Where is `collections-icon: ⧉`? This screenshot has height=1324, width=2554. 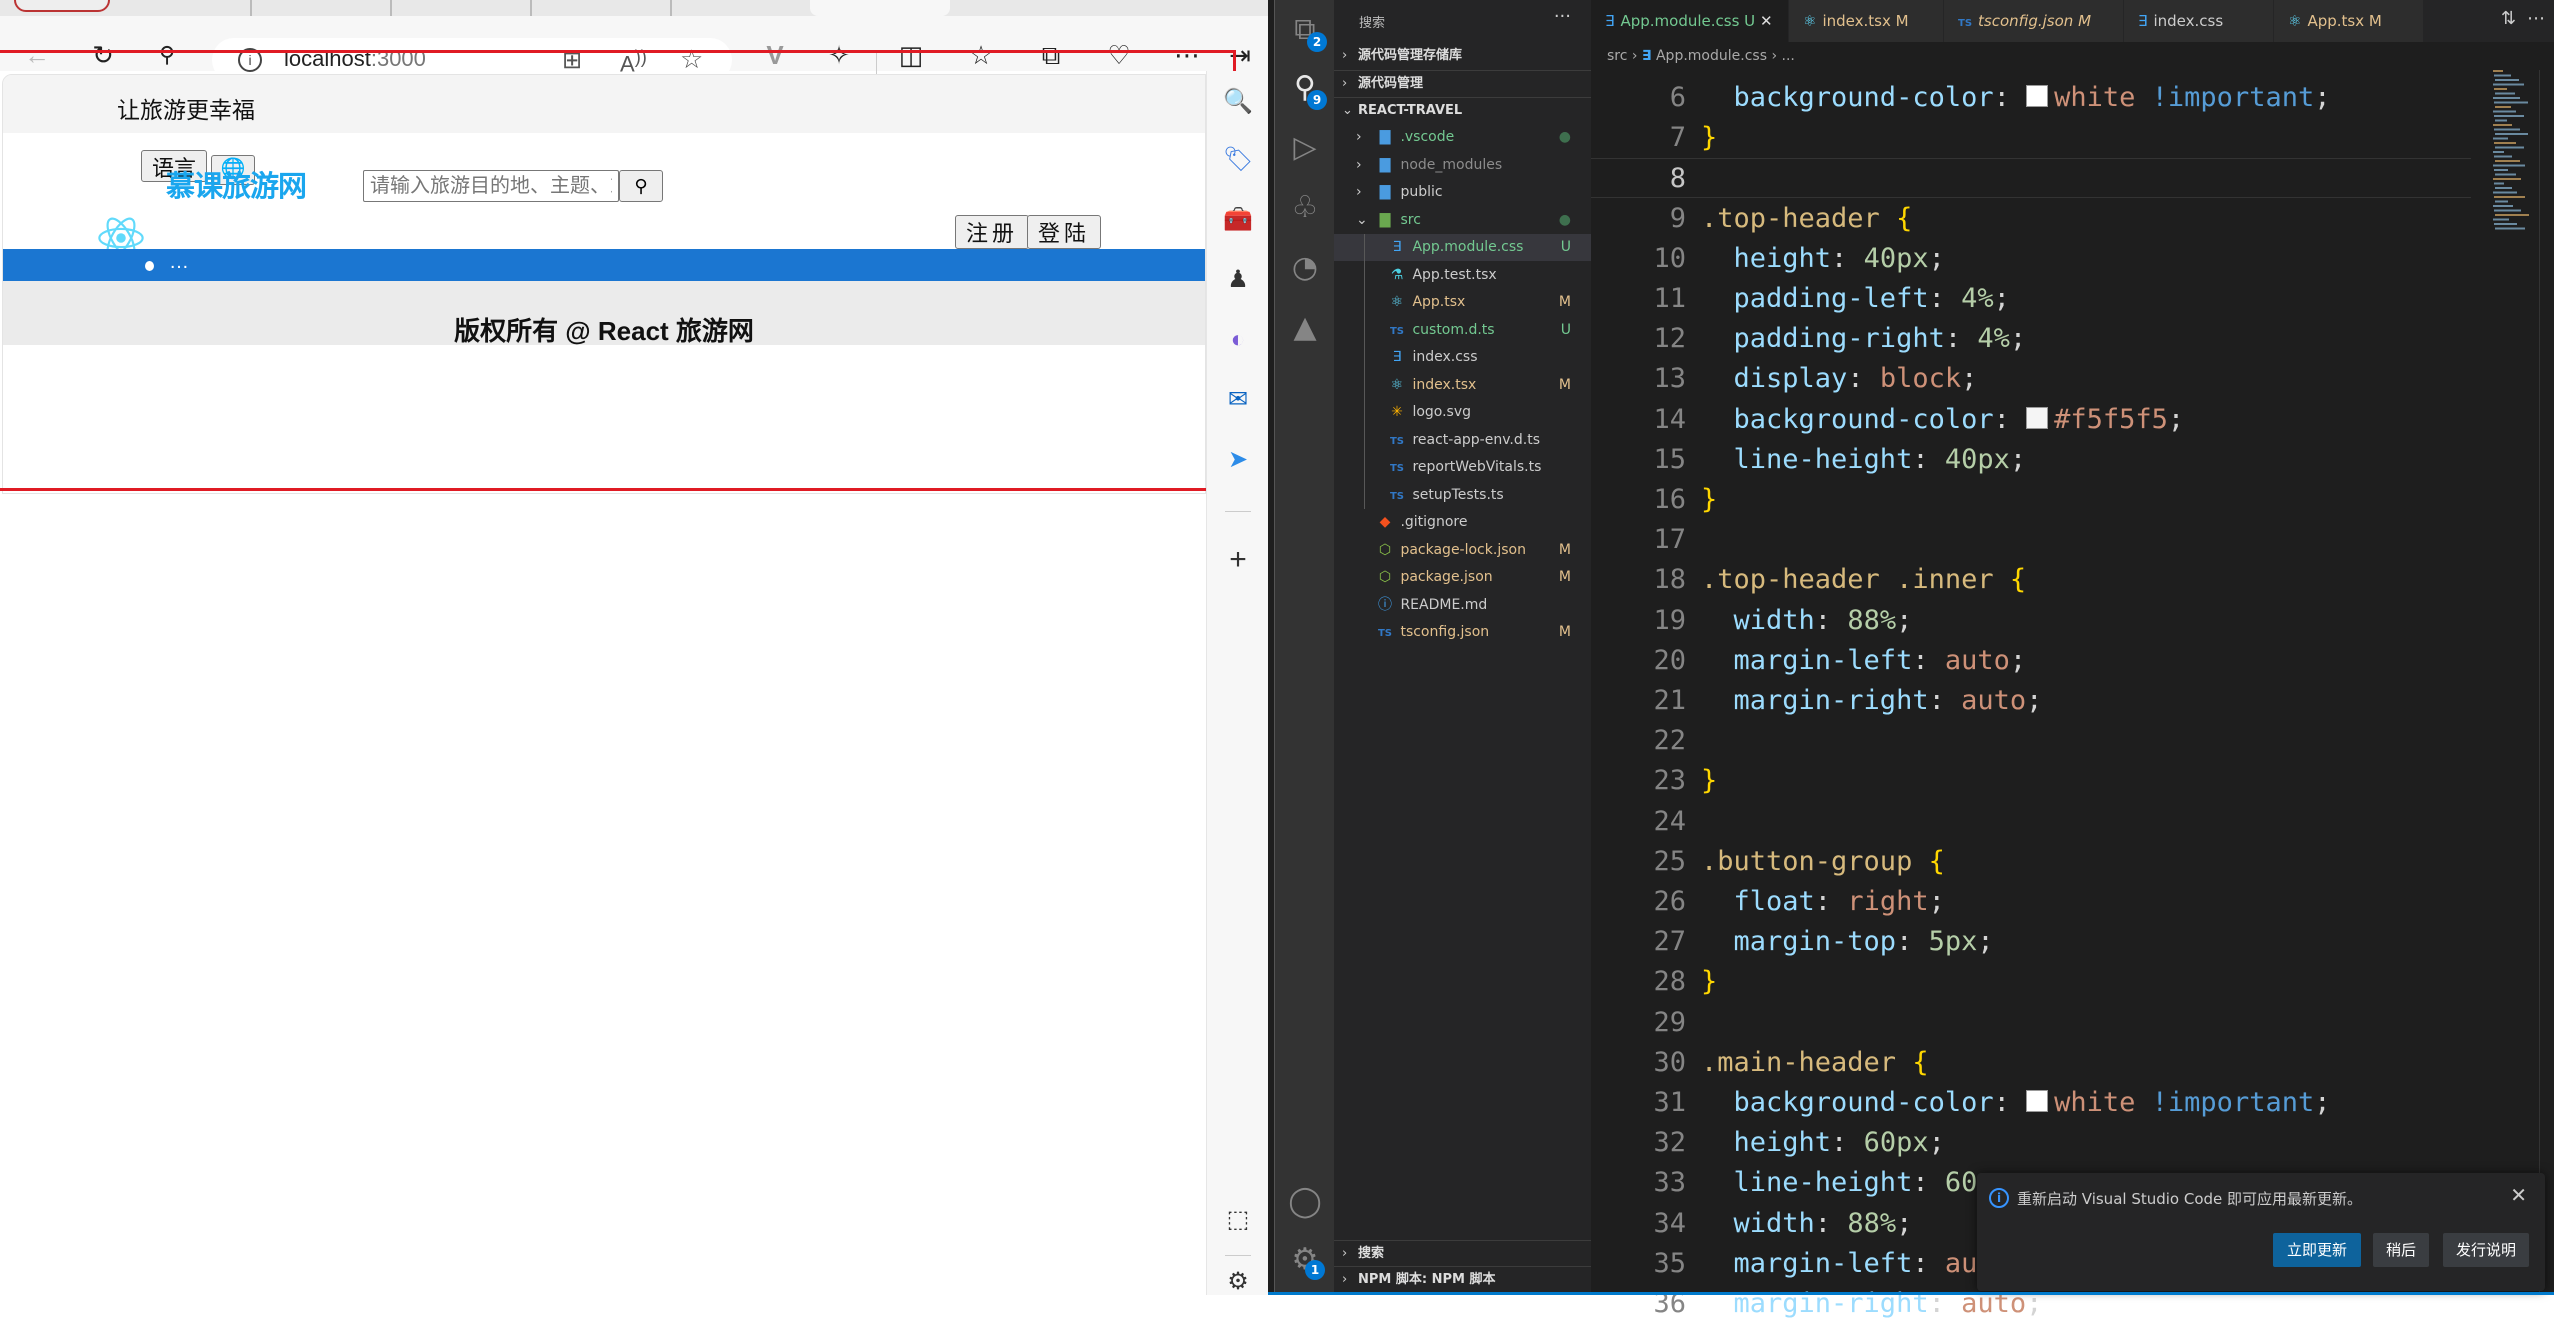 collections-icon: ⧉ is located at coordinates (1051, 55).